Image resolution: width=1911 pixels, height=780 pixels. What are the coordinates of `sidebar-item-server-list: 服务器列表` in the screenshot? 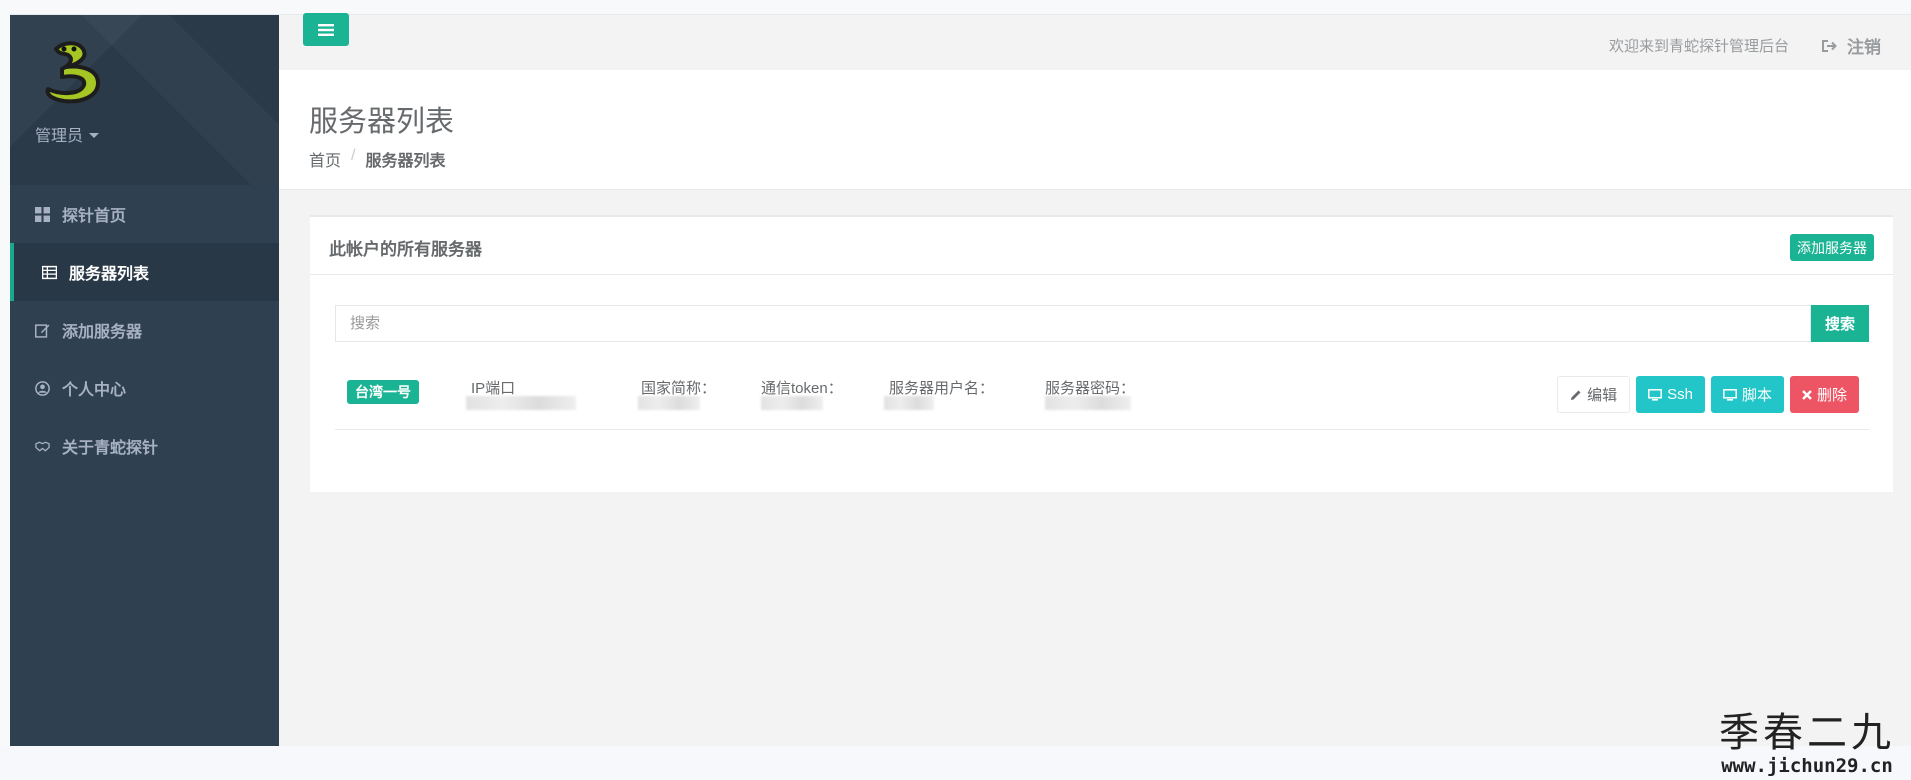 It's located at (144, 272).